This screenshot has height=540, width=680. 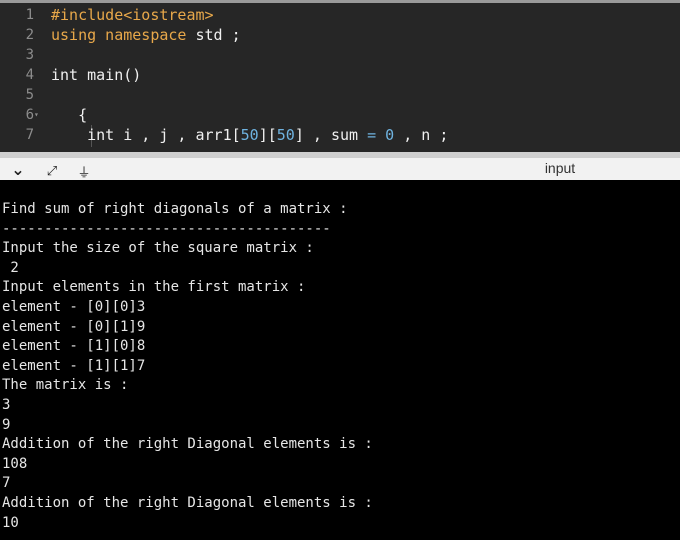 What do you see at coordinates (421, 135) in the screenshot?
I see `code-seg: , n ;` at bounding box center [421, 135].